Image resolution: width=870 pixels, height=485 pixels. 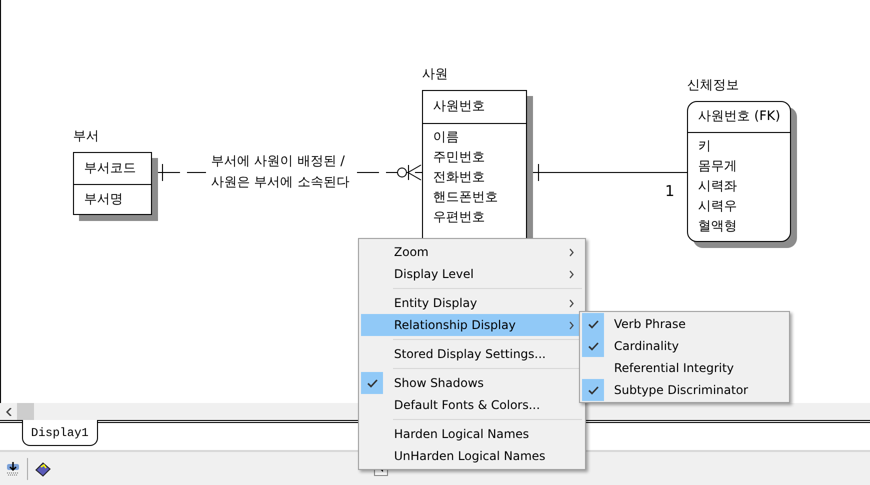 What do you see at coordinates (459, 158) in the screenshot?
I see `attribute: 주민번호` at bounding box center [459, 158].